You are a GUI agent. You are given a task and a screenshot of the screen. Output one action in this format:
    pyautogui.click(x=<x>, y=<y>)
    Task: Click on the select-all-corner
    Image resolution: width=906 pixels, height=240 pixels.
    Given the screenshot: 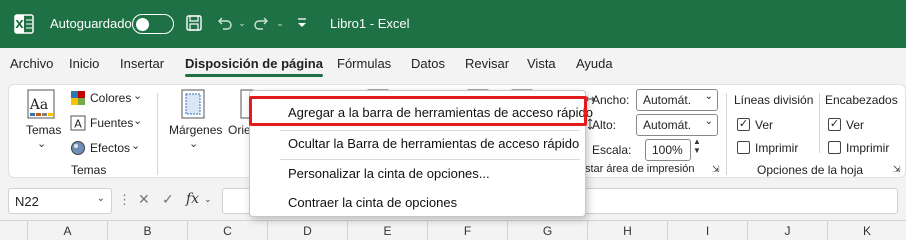 What is the action you would take?
    pyautogui.click(x=14, y=230)
    